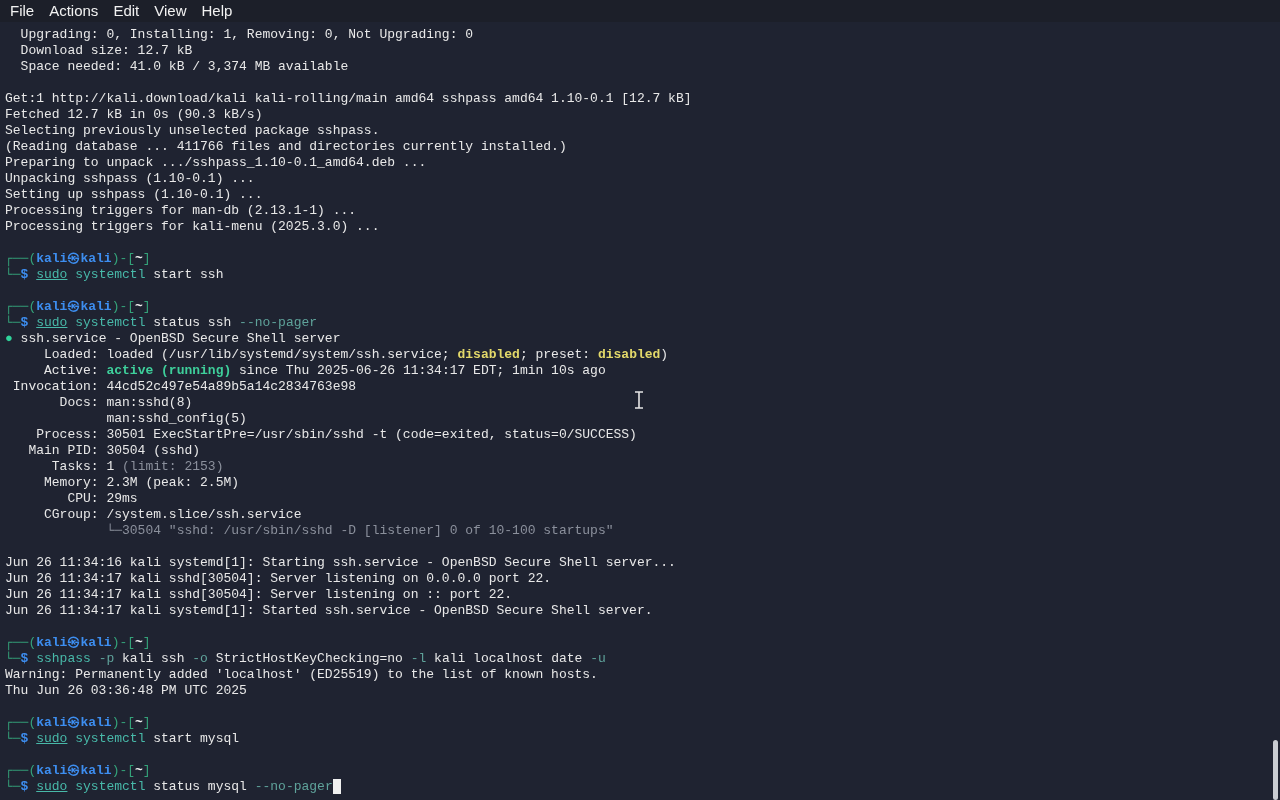  I want to click on terminal-line: └─$ sudo systemctl status mysql --no-pager, so click(169, 787).